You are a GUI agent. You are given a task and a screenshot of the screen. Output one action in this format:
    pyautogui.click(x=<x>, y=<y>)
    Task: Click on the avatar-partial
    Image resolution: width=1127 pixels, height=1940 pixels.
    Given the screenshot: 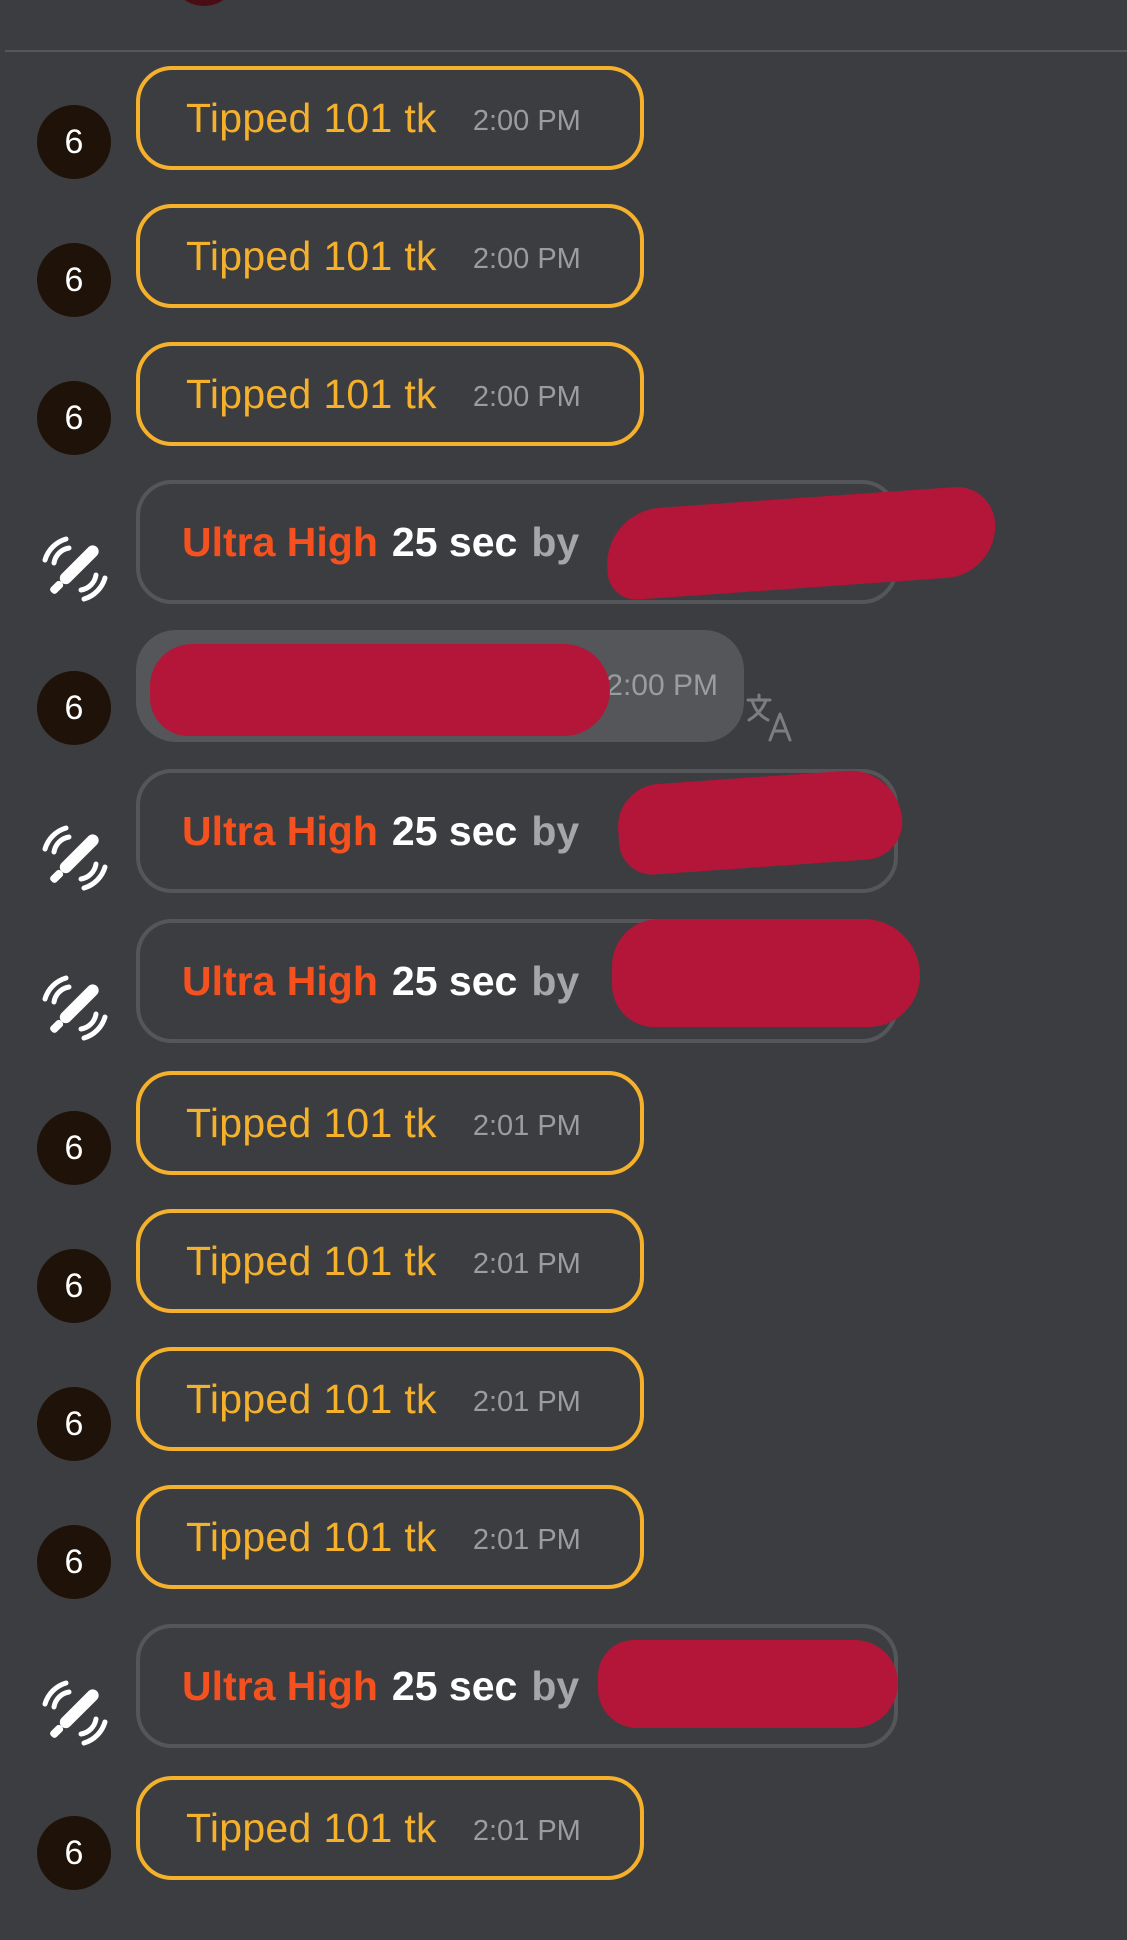 What is the action you would take?
    pyautogui.click(x=204, y=3)
    